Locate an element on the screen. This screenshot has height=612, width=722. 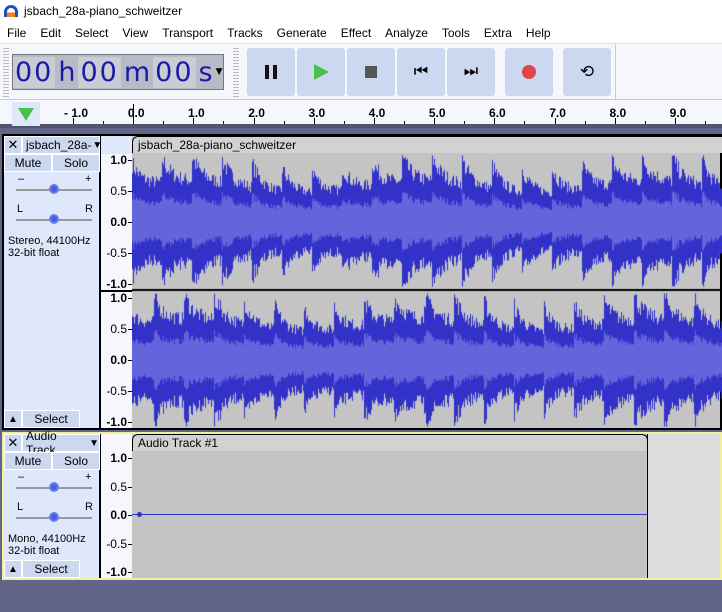
play-button is located at coordinates (321, 72).